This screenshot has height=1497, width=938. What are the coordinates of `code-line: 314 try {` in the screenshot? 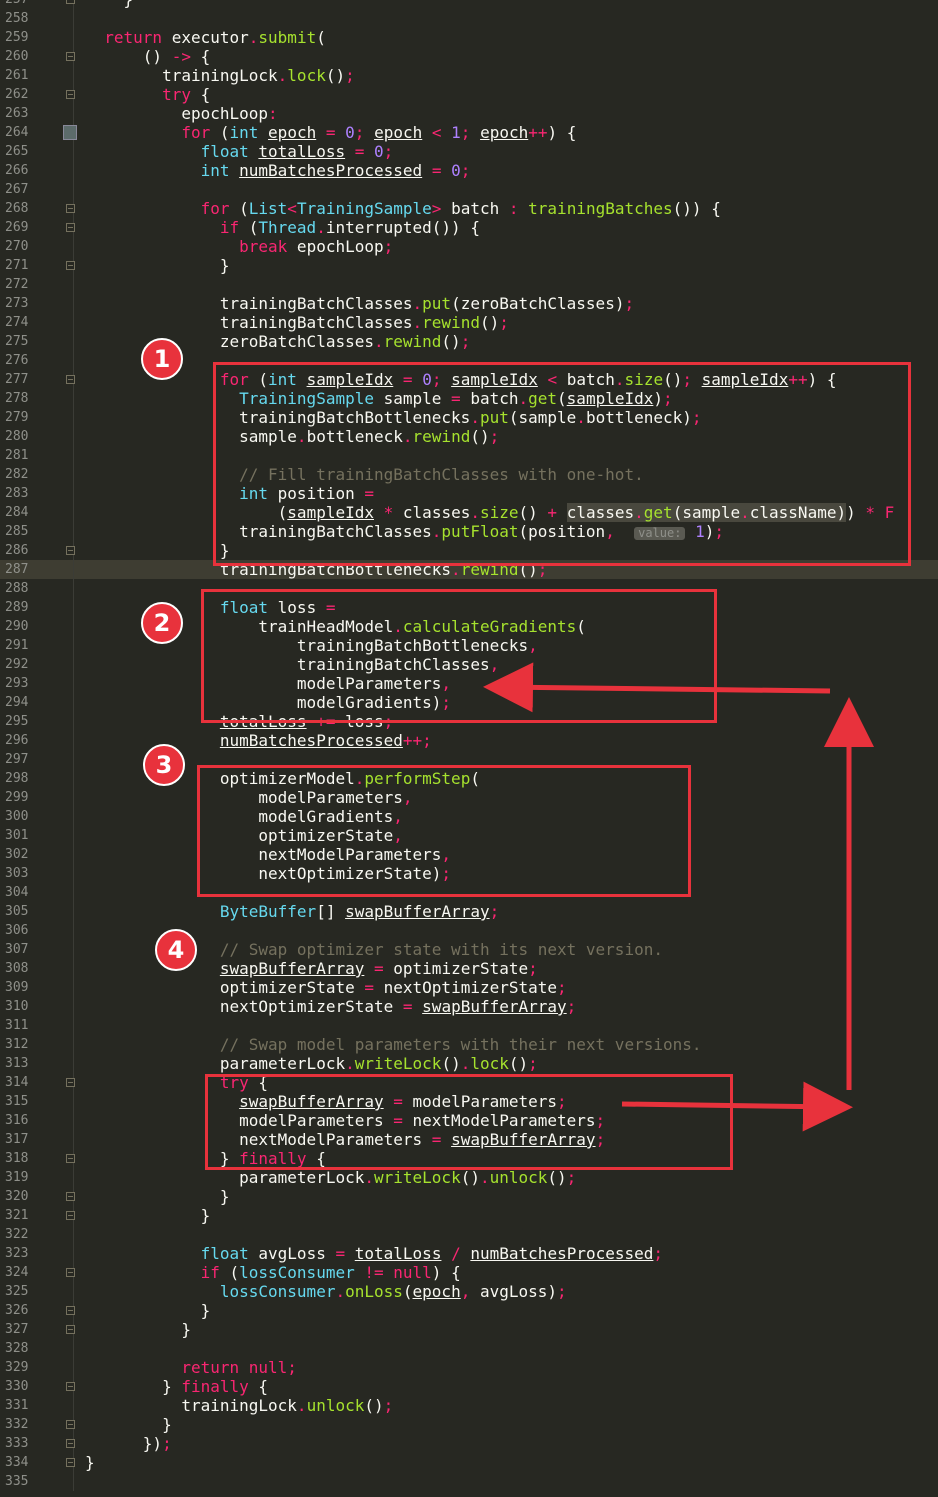 It's located at (469, 1082).